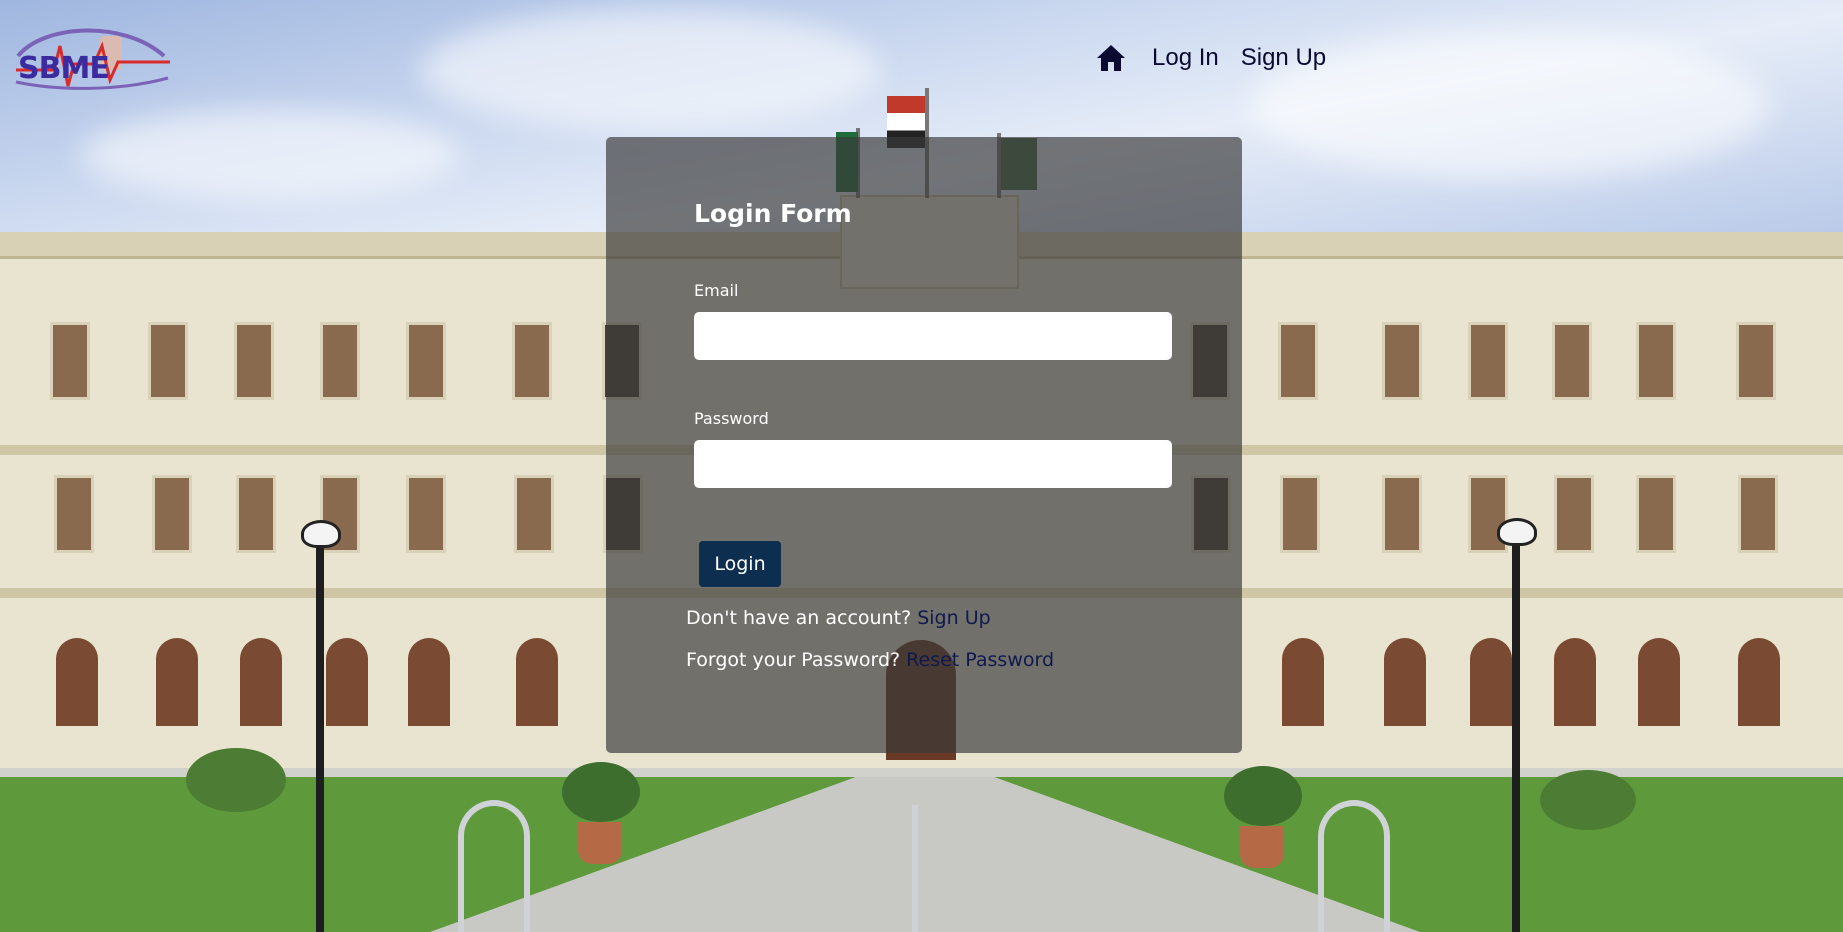 The image size is (1843, 932). I want to click on signup-prompt: Don't have an account? Sign Up, so click(838, 618).